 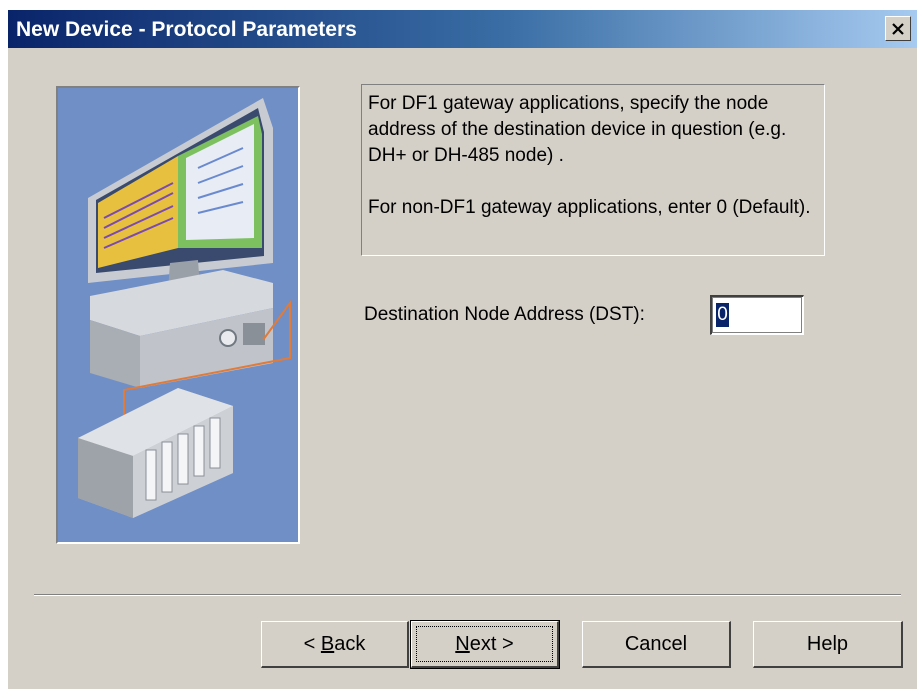 What do you see at coordinates (656, 644) in the screenshot?
I see `cancel-button: Cancel` at bounding box center [656, 644].